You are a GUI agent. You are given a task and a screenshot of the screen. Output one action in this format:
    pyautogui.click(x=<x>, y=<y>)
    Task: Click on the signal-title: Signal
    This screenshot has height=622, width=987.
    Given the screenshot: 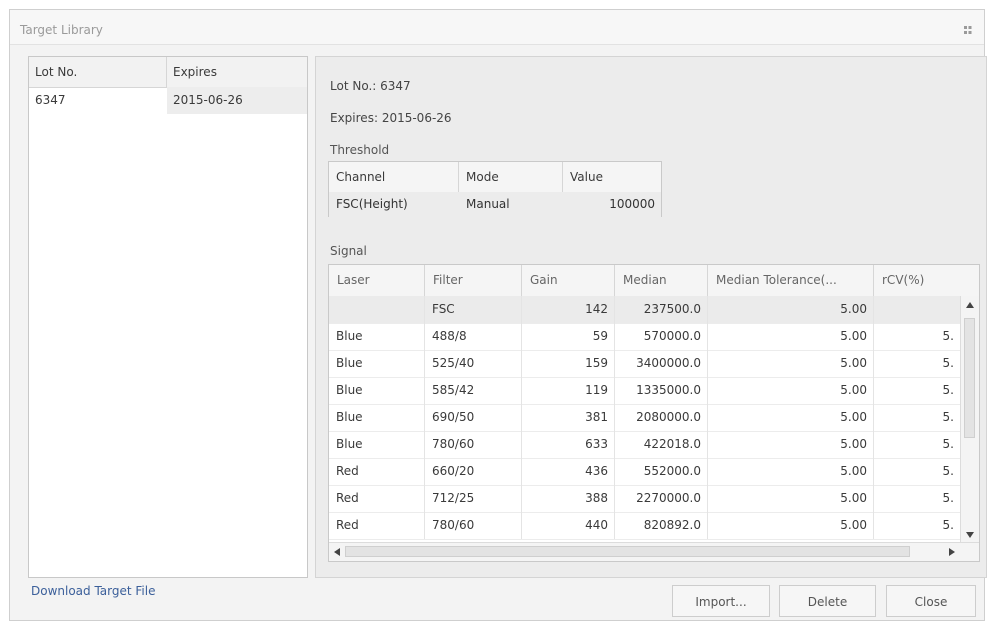 What is the action you would take?
    pyautogui.click(x=348, y=251)
    